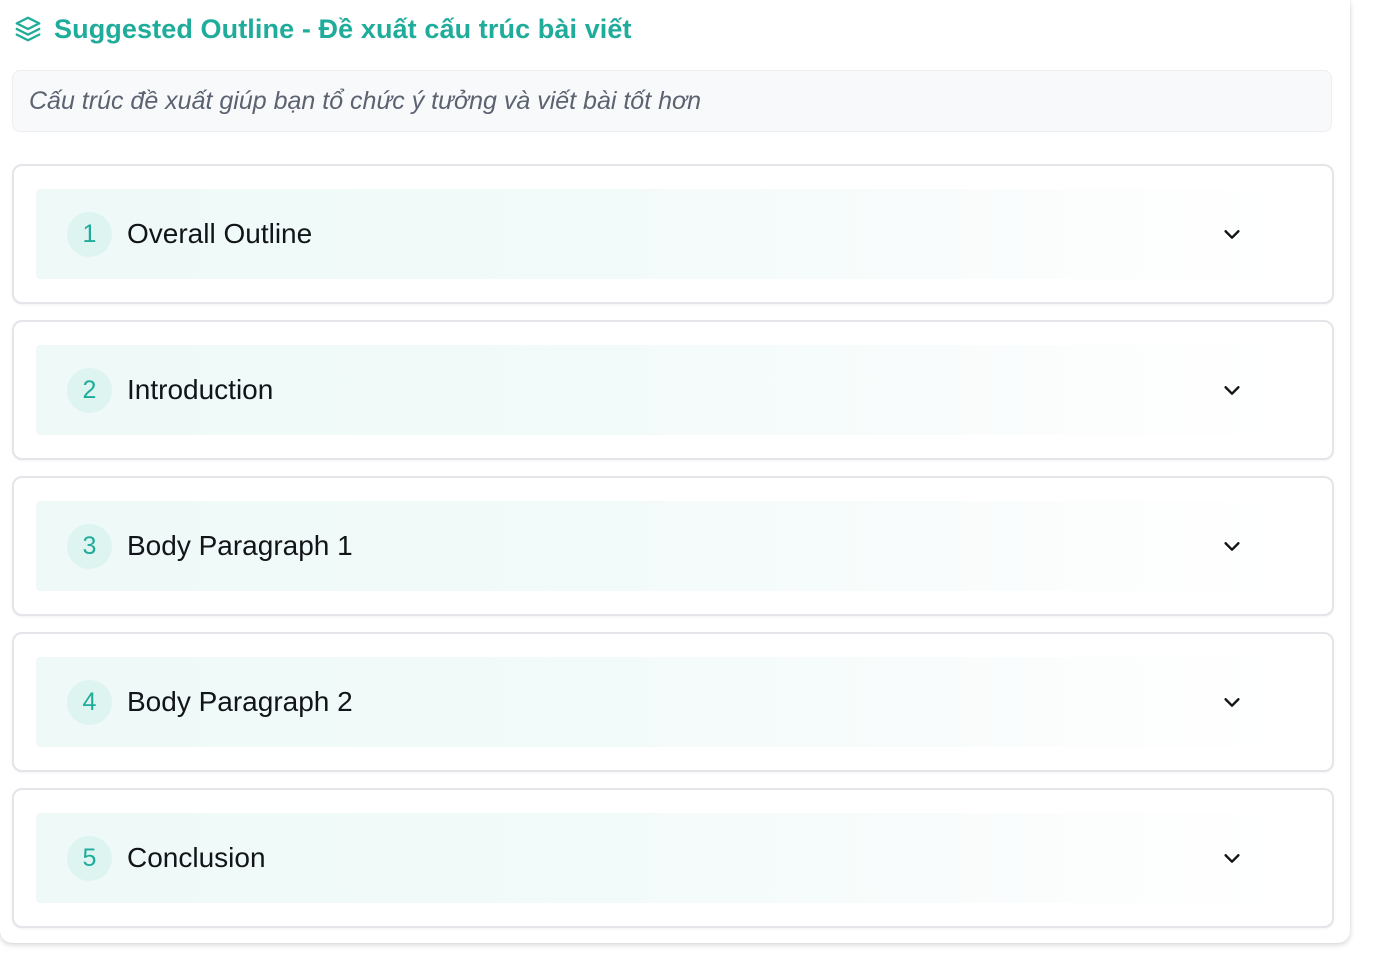 This screenshot has height=962, width=1374. What do you see at coordinates (89, 546) in the screenshot?
I see `section-number-badge: 3` at bounding box center [89, 546].